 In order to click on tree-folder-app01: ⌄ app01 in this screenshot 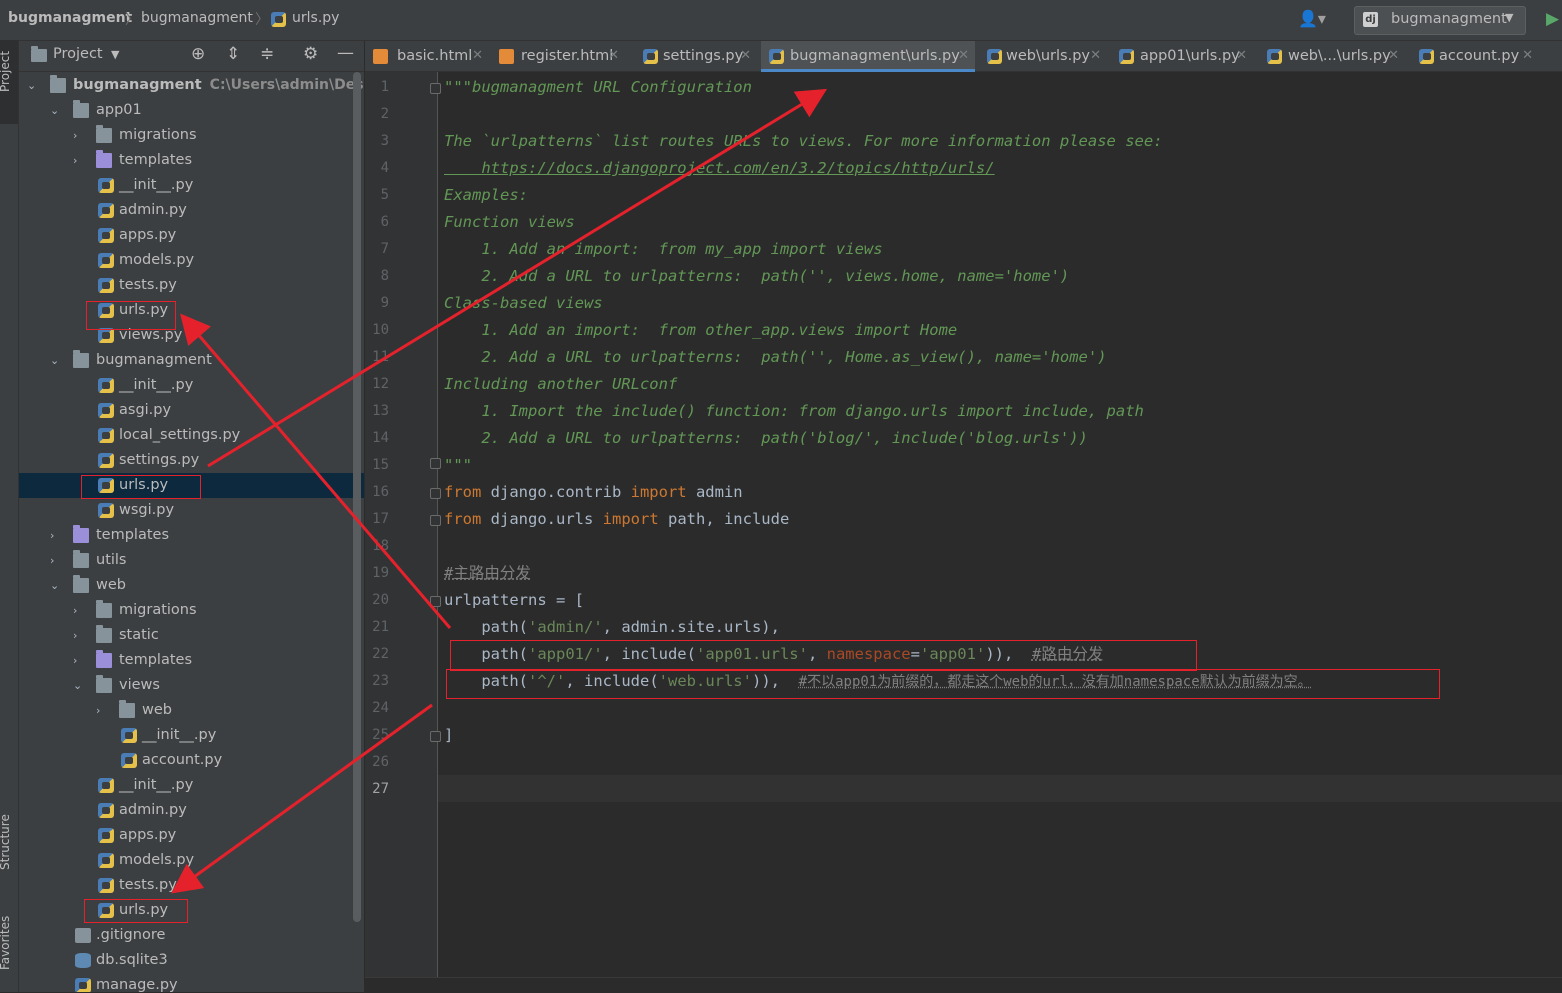, I will do `click(191, 110)`.